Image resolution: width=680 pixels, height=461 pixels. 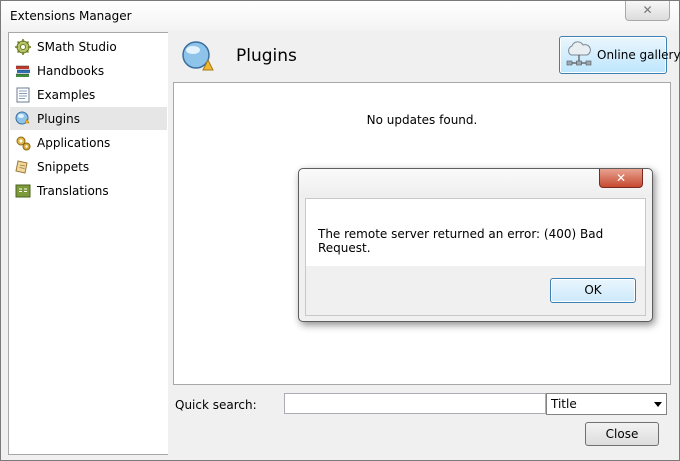 I want to click on translation-icon, so click(x=23, y=191).